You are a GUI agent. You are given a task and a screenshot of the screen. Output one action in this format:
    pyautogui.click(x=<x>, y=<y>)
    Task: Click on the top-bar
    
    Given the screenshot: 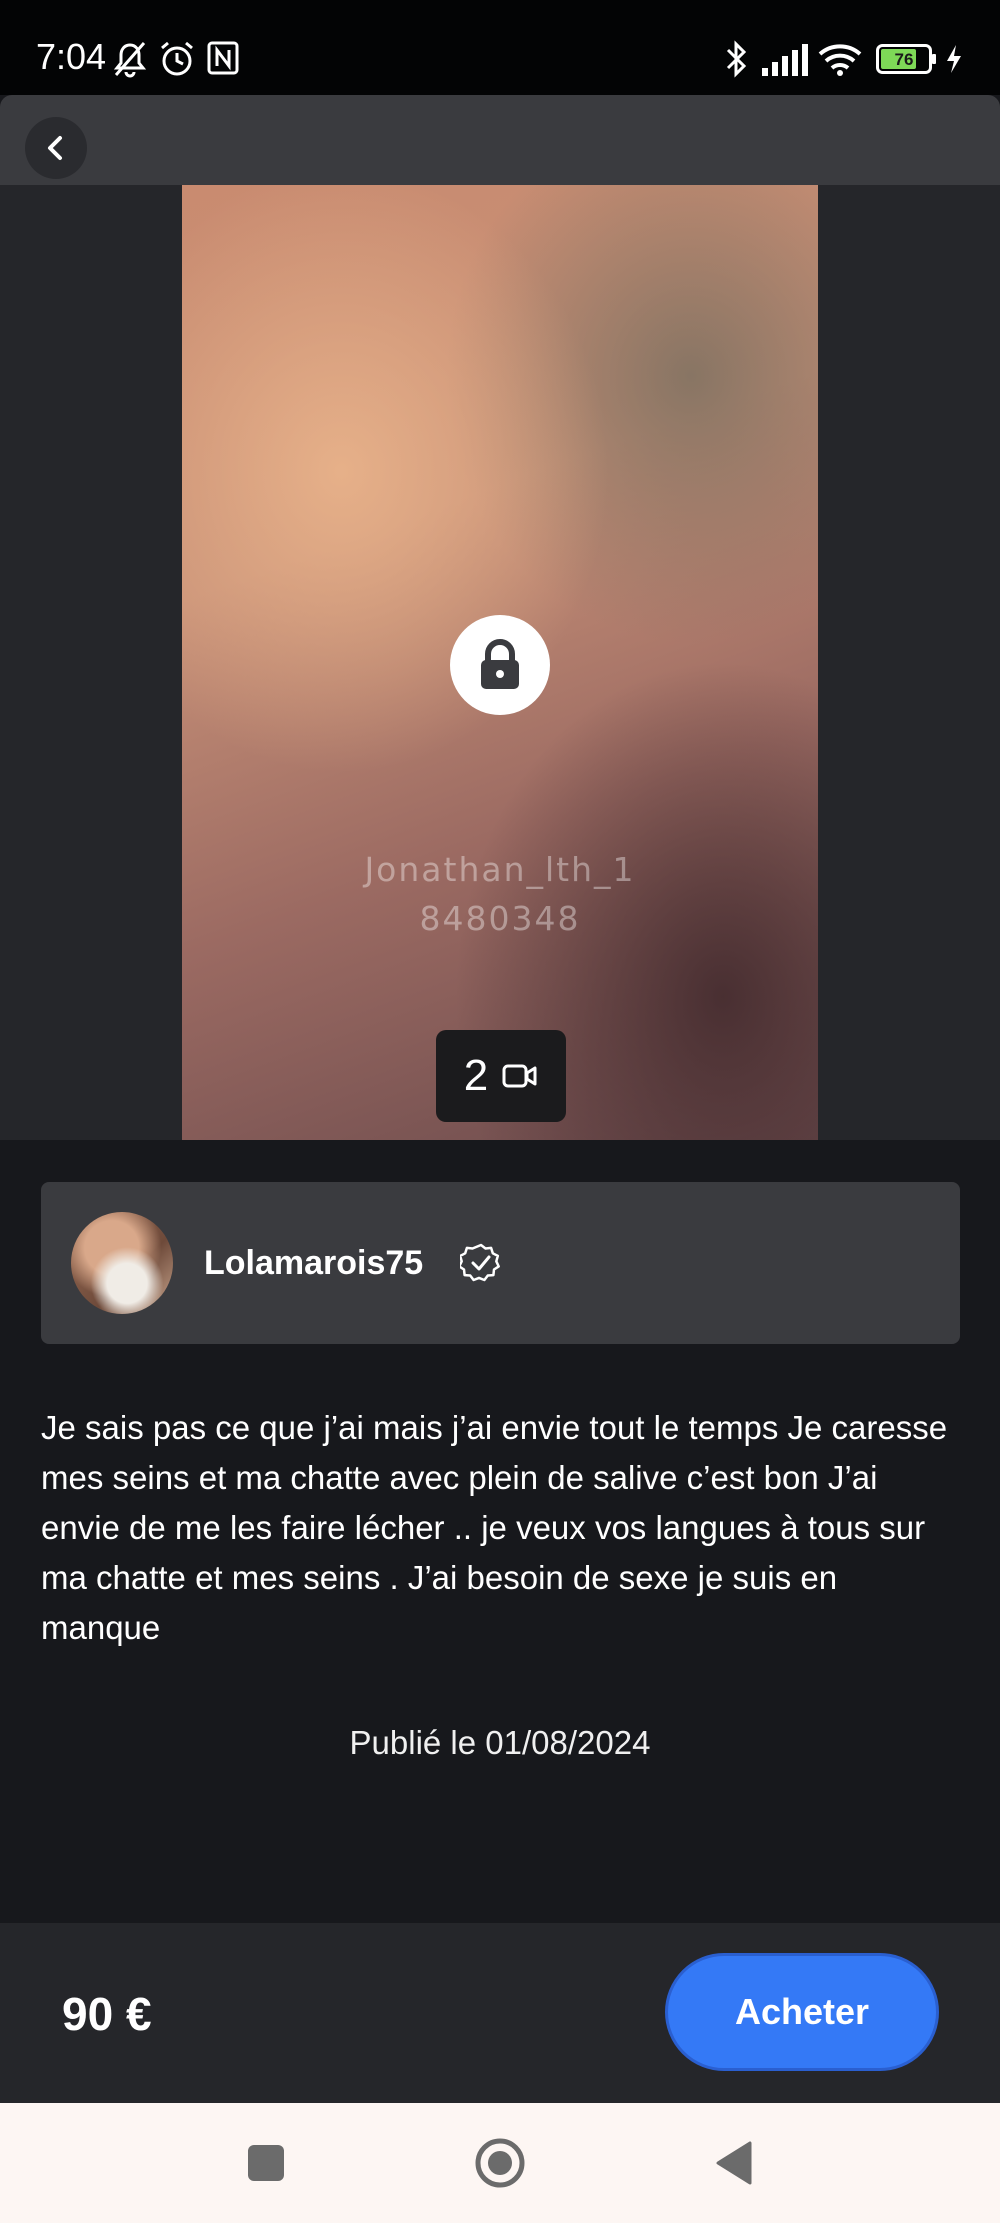 What is the action you would take?
    pyautogui.click(x=500, y=140)
    